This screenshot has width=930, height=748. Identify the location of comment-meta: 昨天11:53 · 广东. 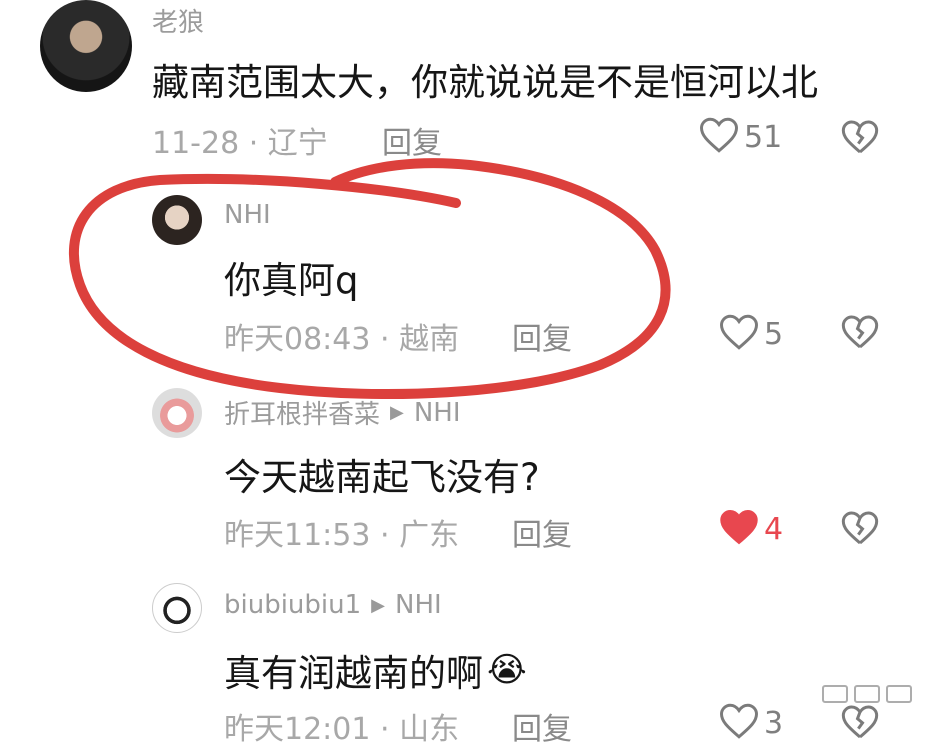
(342, 535).